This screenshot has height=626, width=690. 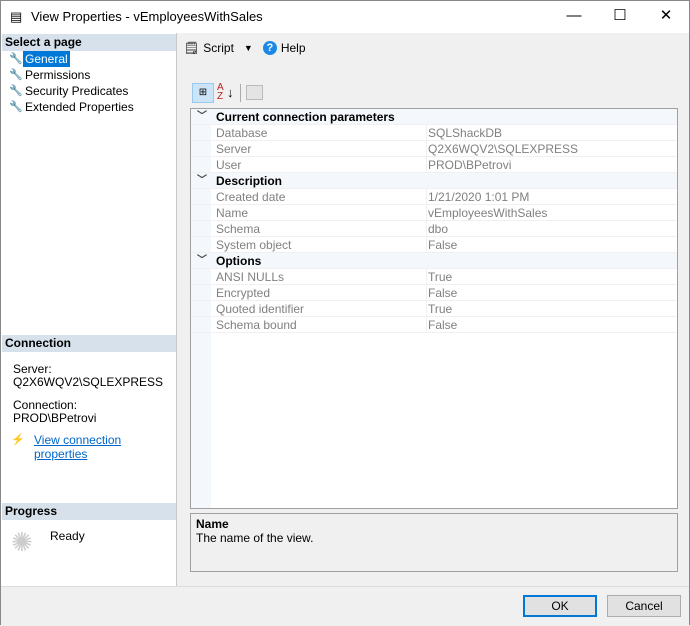 I want to click on property-name: User, so click(x=229, y=165).